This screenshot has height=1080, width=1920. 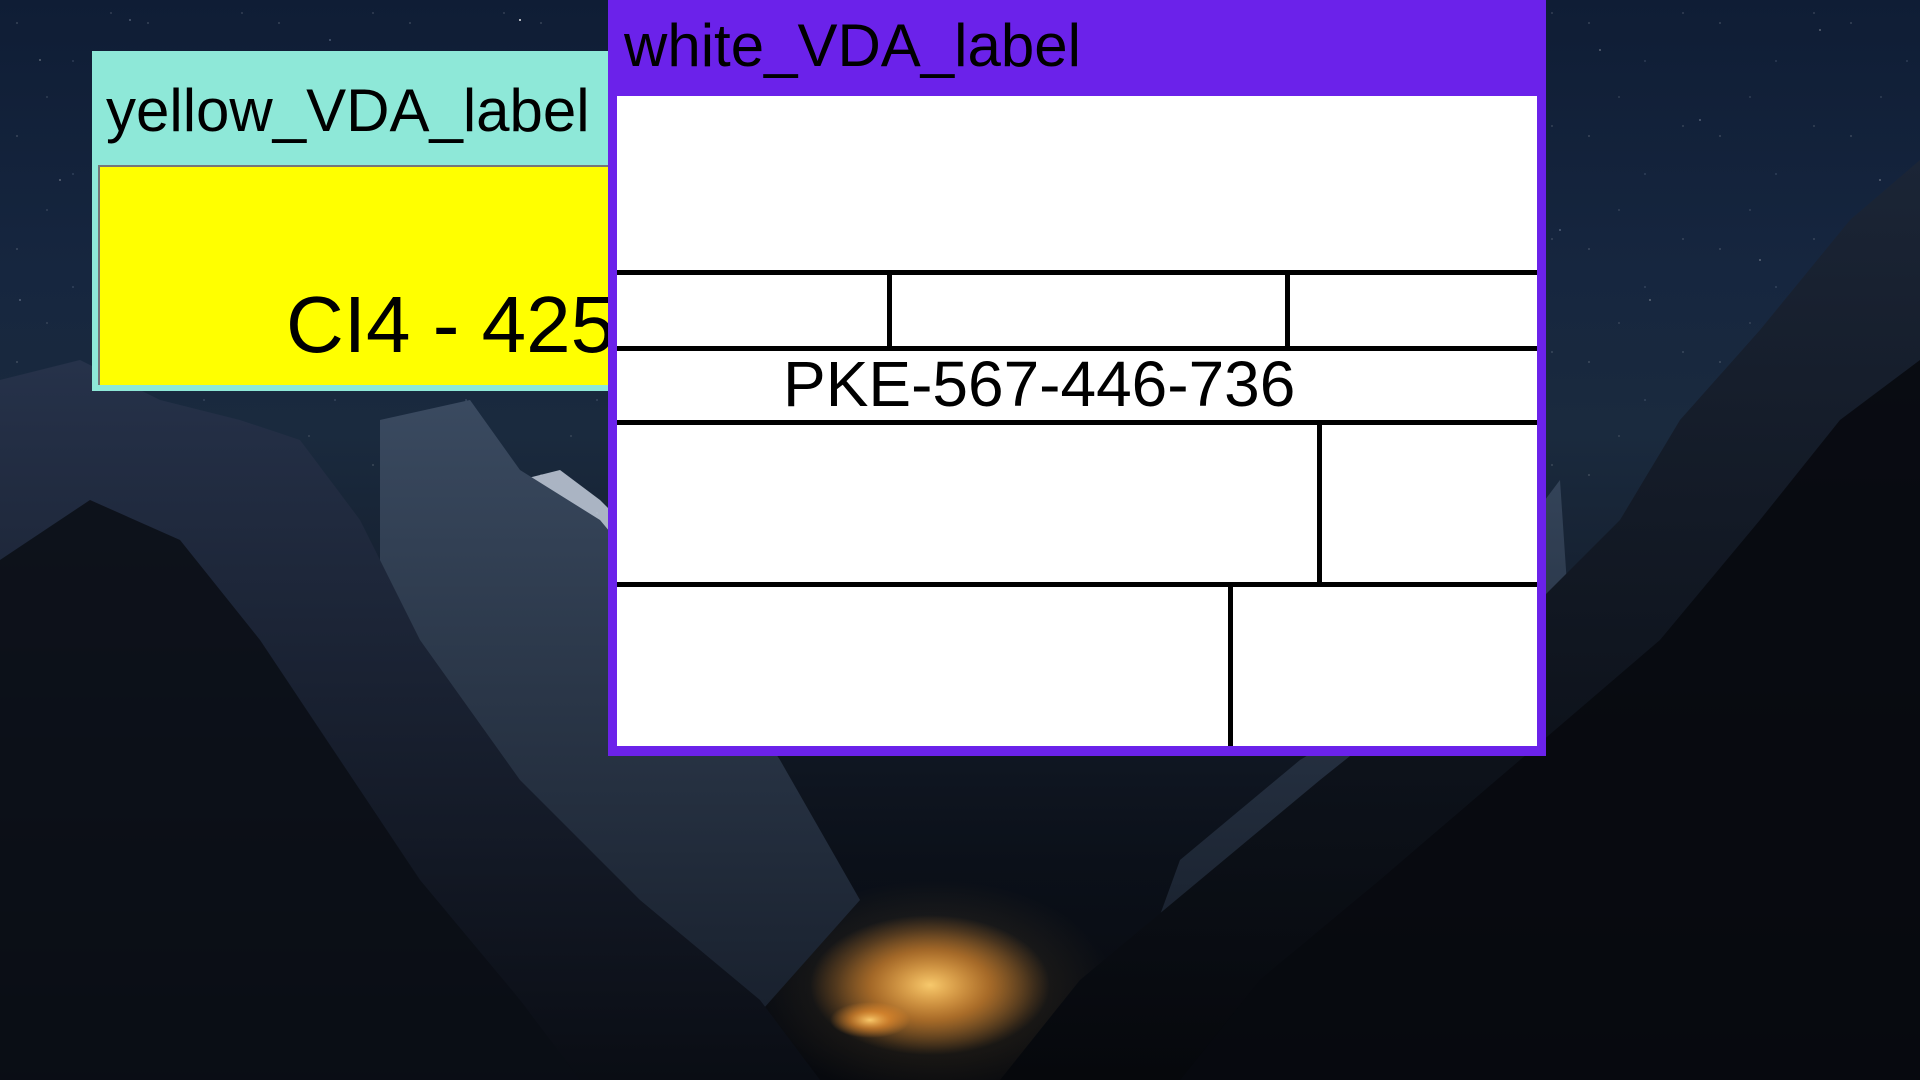 I want to click on yellow-vda-label-window: yellow_VDA_label CI4 - 425, so click(x=372, y=221).